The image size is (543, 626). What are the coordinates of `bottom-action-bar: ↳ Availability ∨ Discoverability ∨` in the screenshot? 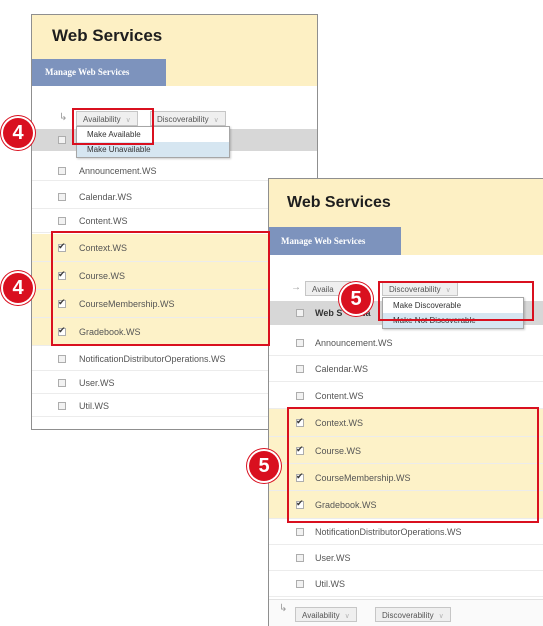 It's located at (406, 612).